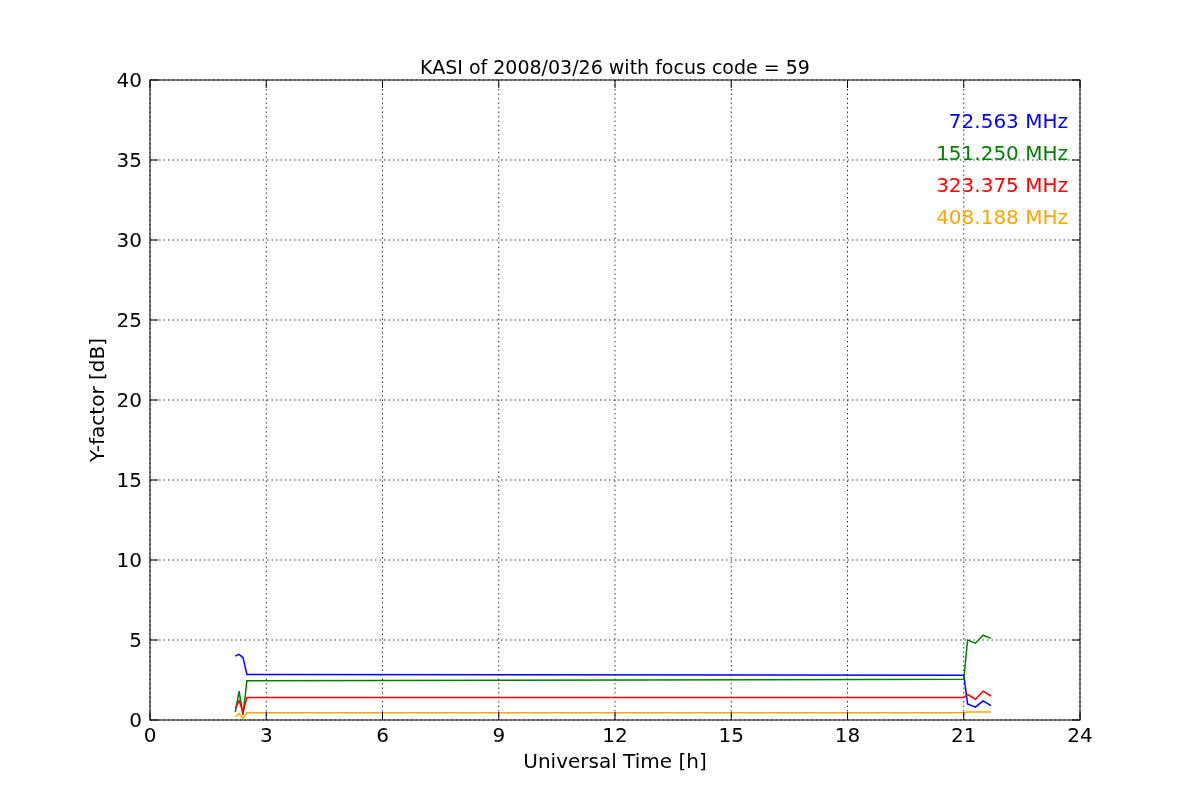 The height and width of the screenshot is (800, 1200). Describe the element at coordinates (129, 480) in the screenshot. I see `y-tick-label: 15` at that location.